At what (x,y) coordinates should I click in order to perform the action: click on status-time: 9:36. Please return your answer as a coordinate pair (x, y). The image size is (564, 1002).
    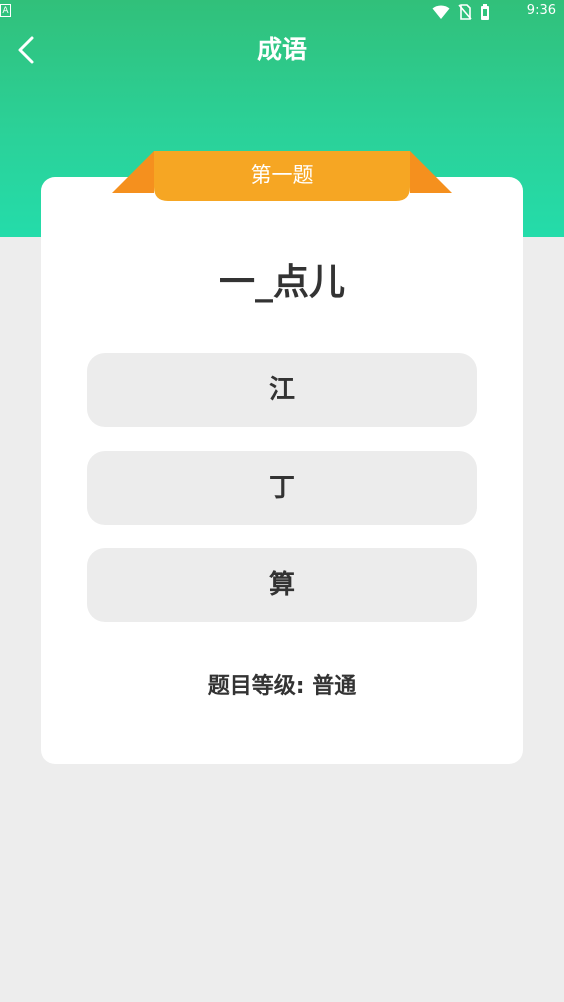
    Looking at the image, I should click on (541, 10).